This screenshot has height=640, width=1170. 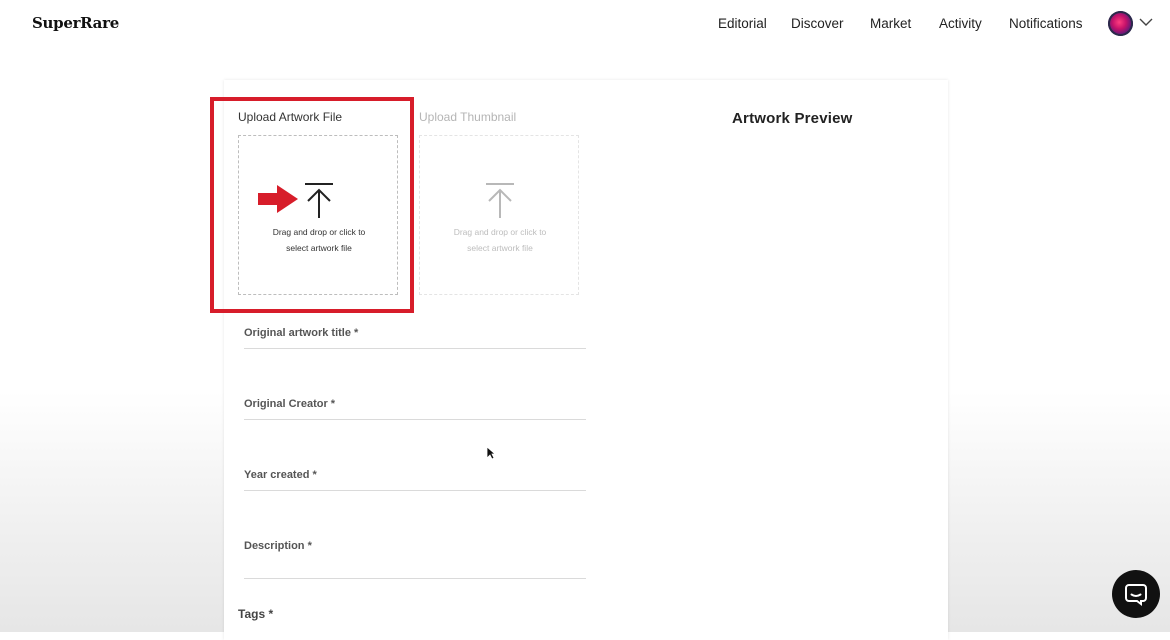 I want to click on highlight-box, so click(x=312, y=205).